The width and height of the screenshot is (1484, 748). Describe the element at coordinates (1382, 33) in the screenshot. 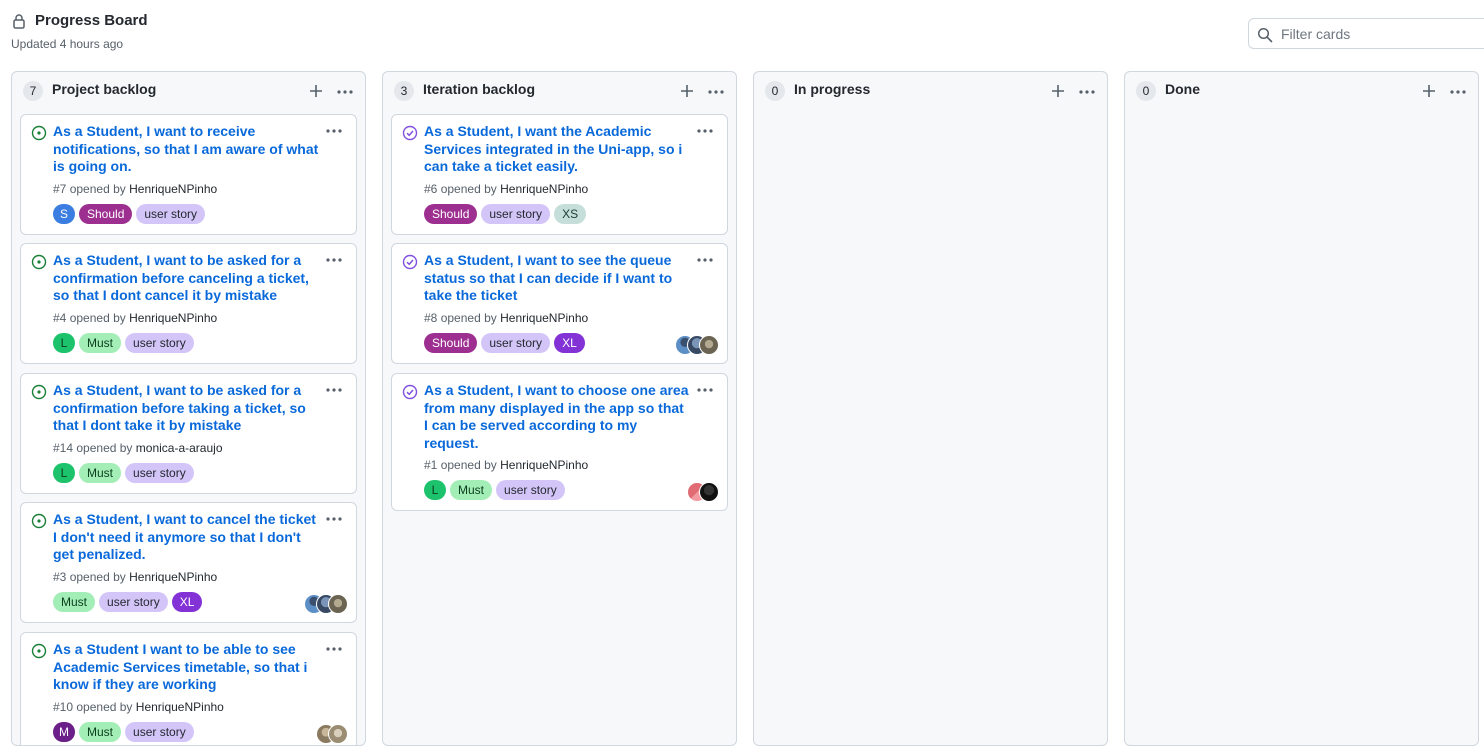

I see `filter-input` at that location.